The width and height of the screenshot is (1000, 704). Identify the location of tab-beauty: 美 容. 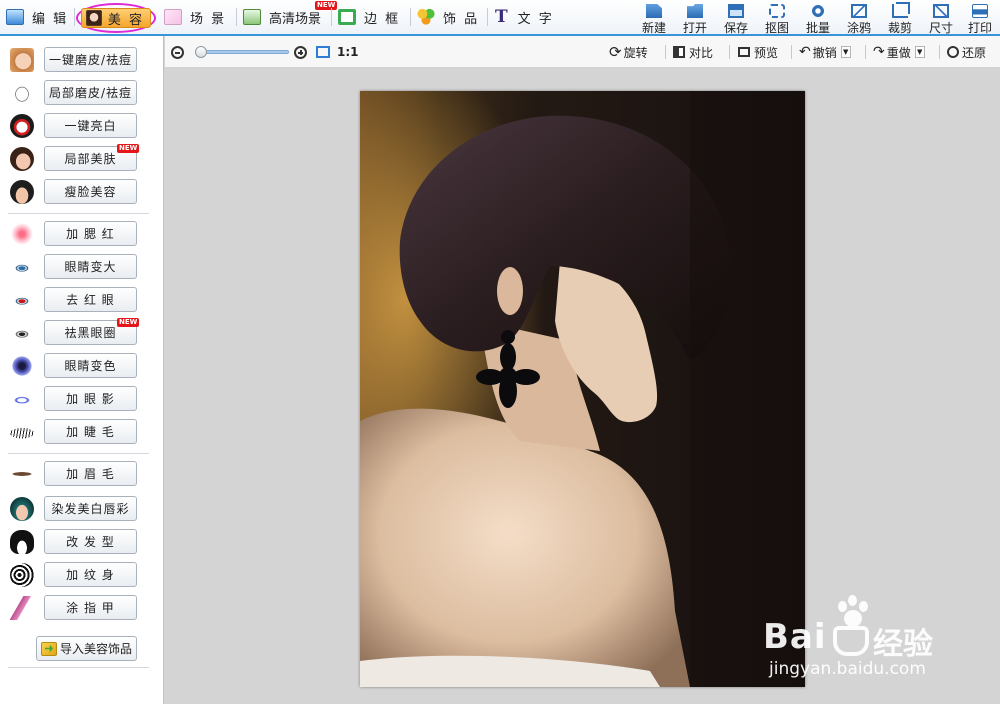
(116, 18).